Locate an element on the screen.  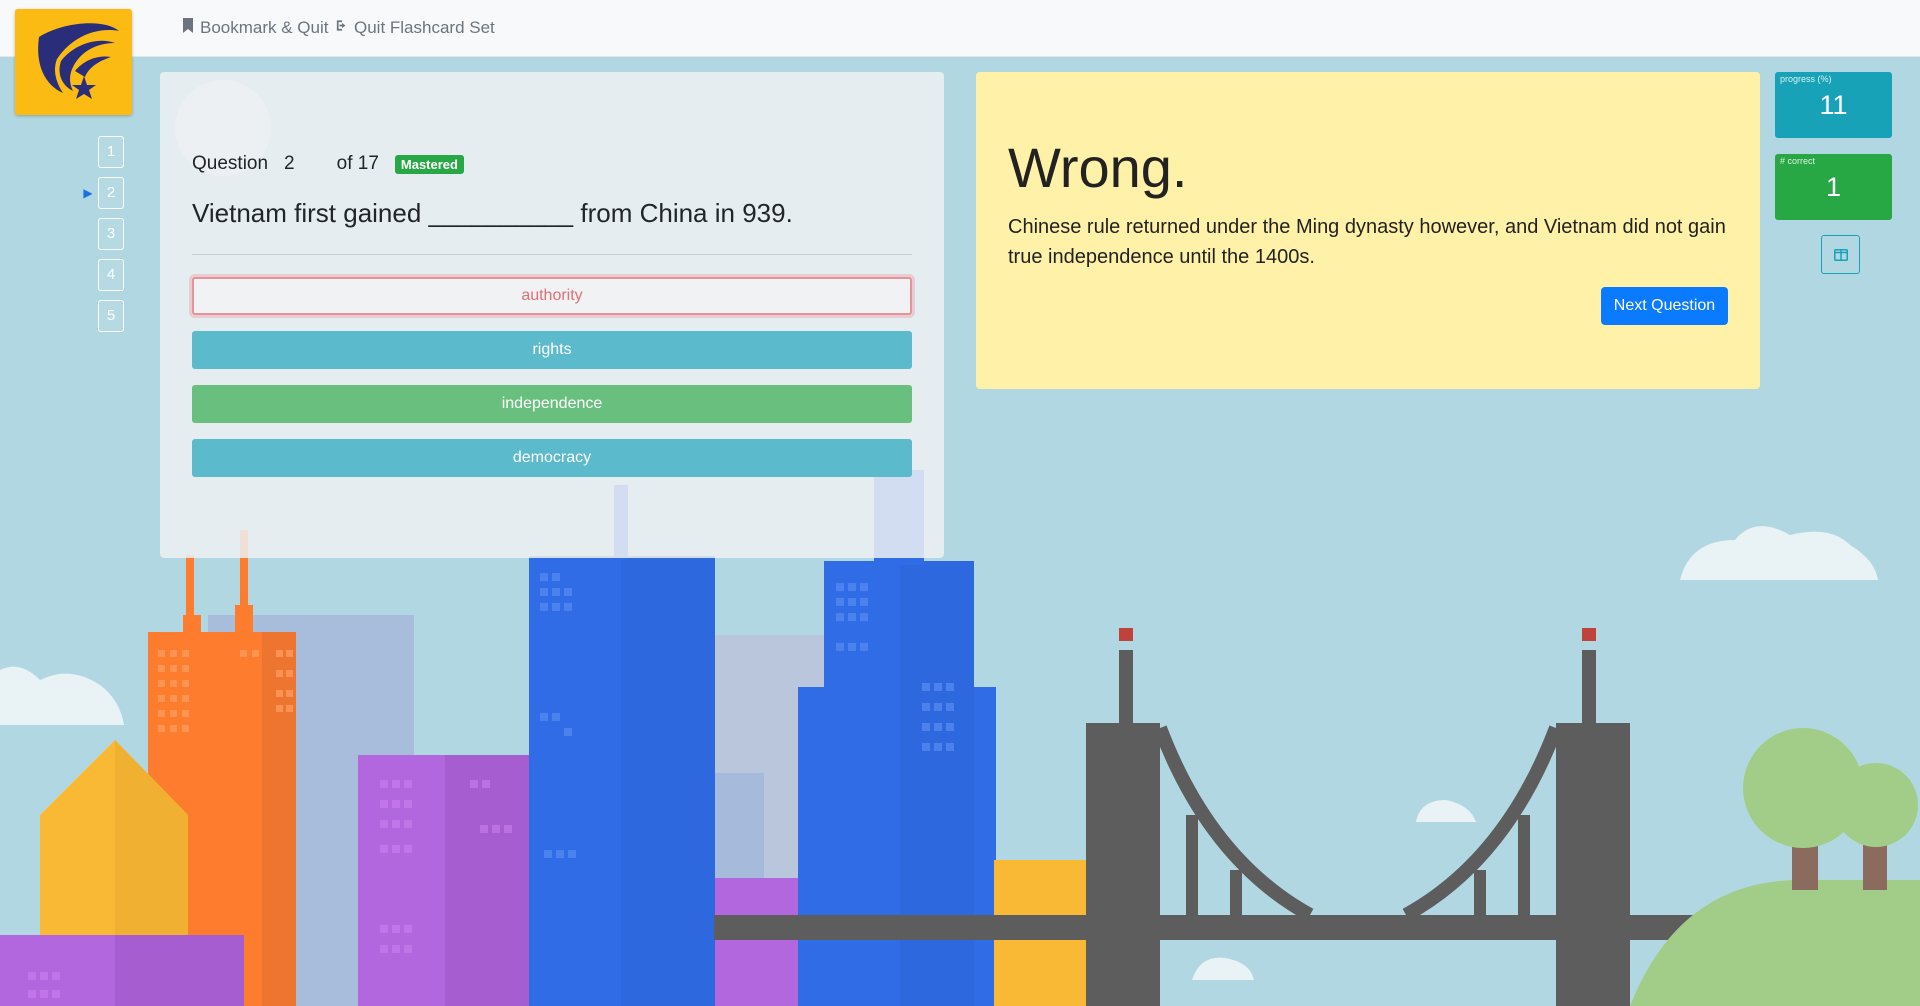
question-nav: 1 ▶ 2 3 4 5 is located at coordinates (103, 238).